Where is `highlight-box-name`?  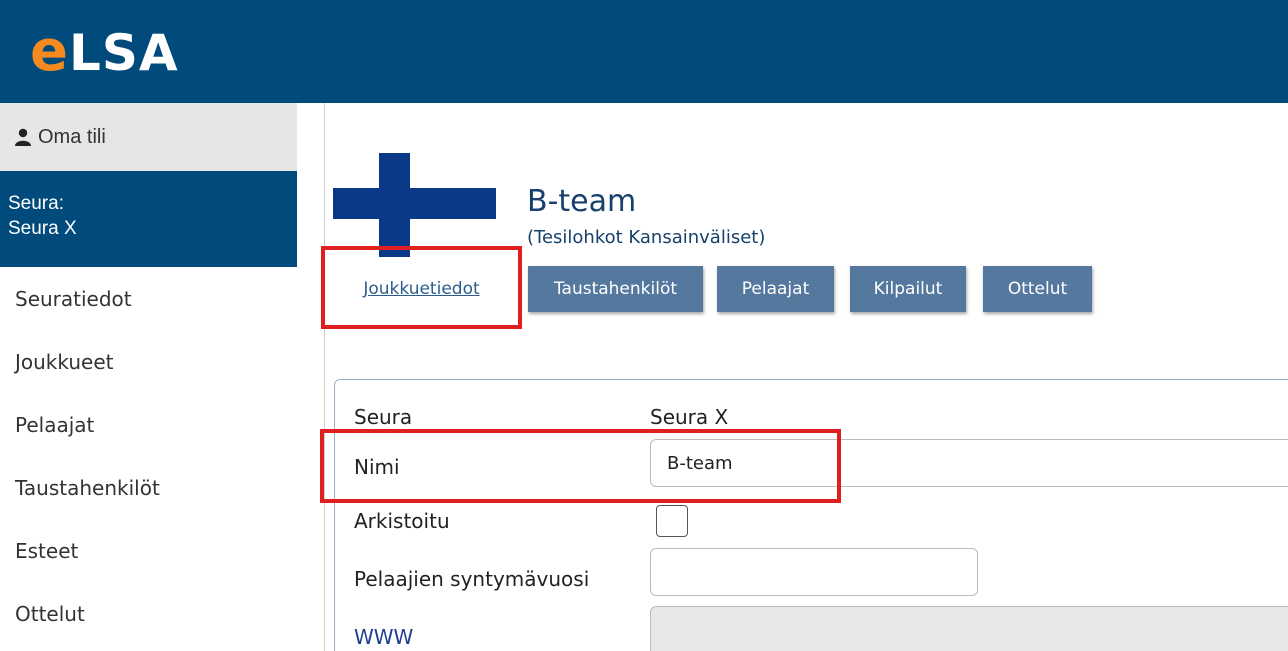
highlight-box-name is located at coordinates (580, 466).